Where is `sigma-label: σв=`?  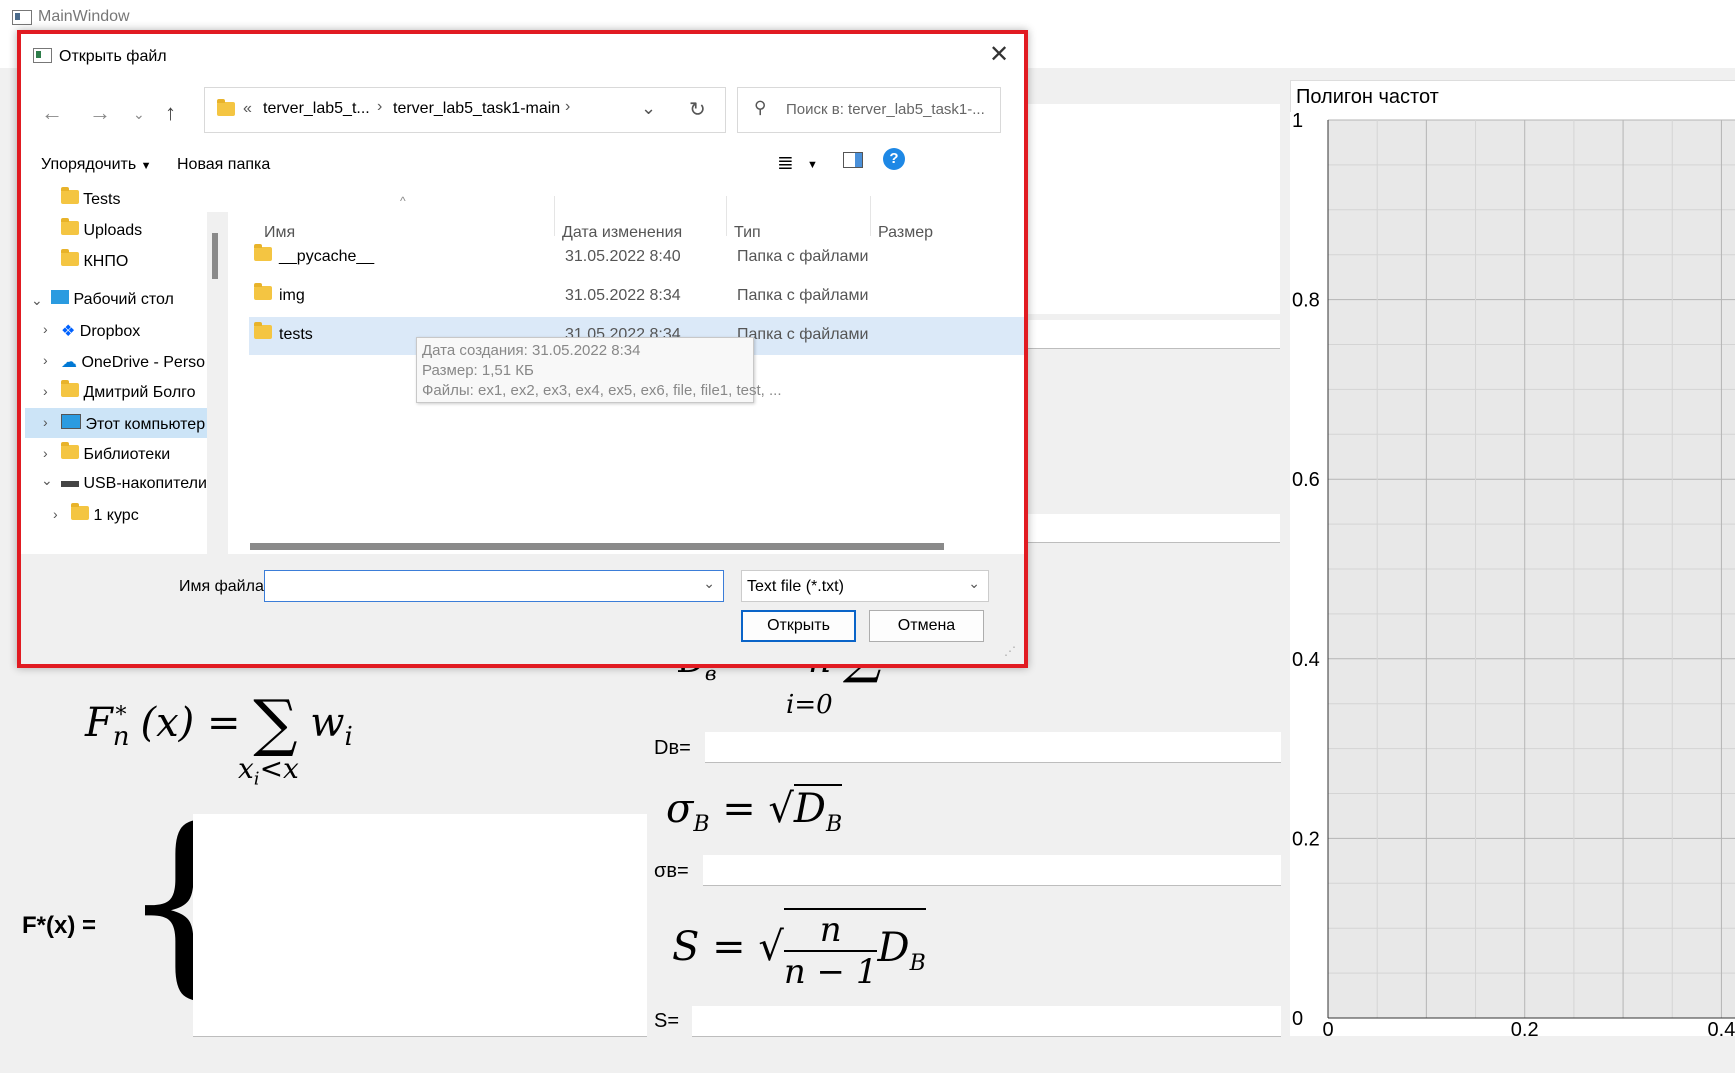
sigma-label: σв= is located at coordinates (671, 871).